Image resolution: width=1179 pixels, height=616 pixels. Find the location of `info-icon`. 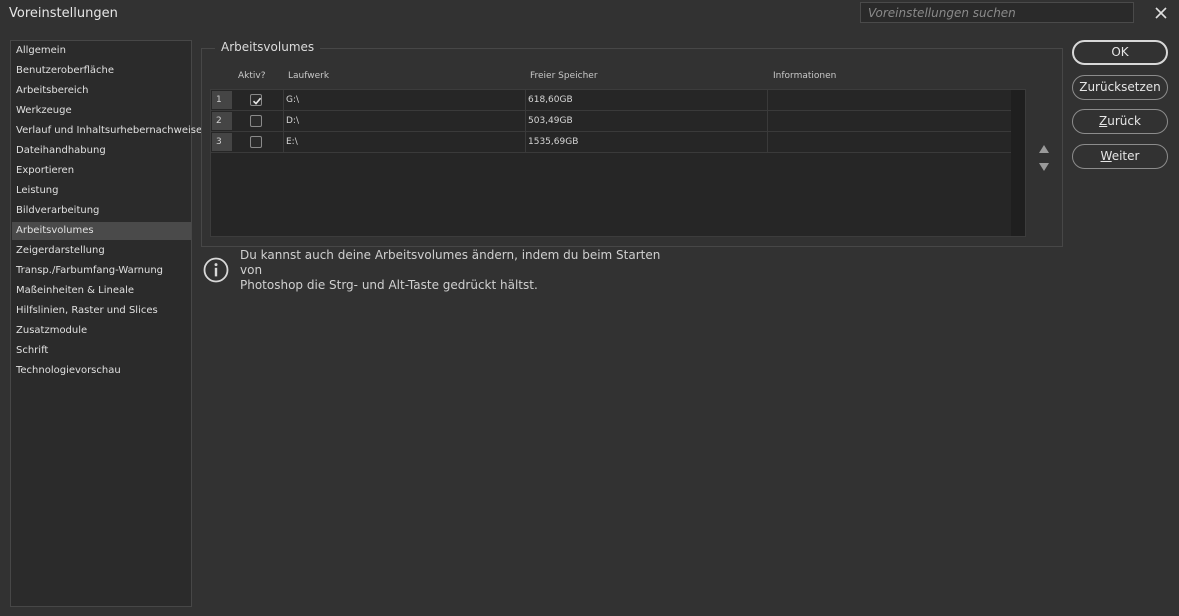

info-icon is located at coordinates (216, 270).